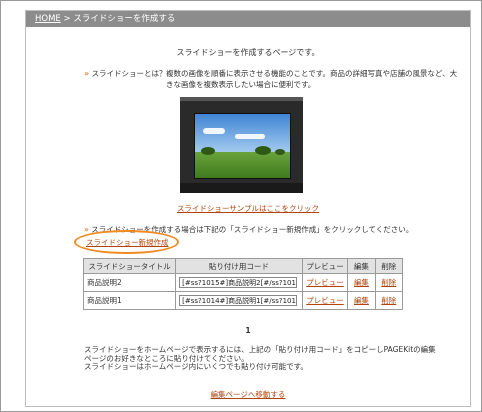  Describe the element at coordinates (389, 266) in the screenshot. I see `col-delete-header: 削除` at that location.